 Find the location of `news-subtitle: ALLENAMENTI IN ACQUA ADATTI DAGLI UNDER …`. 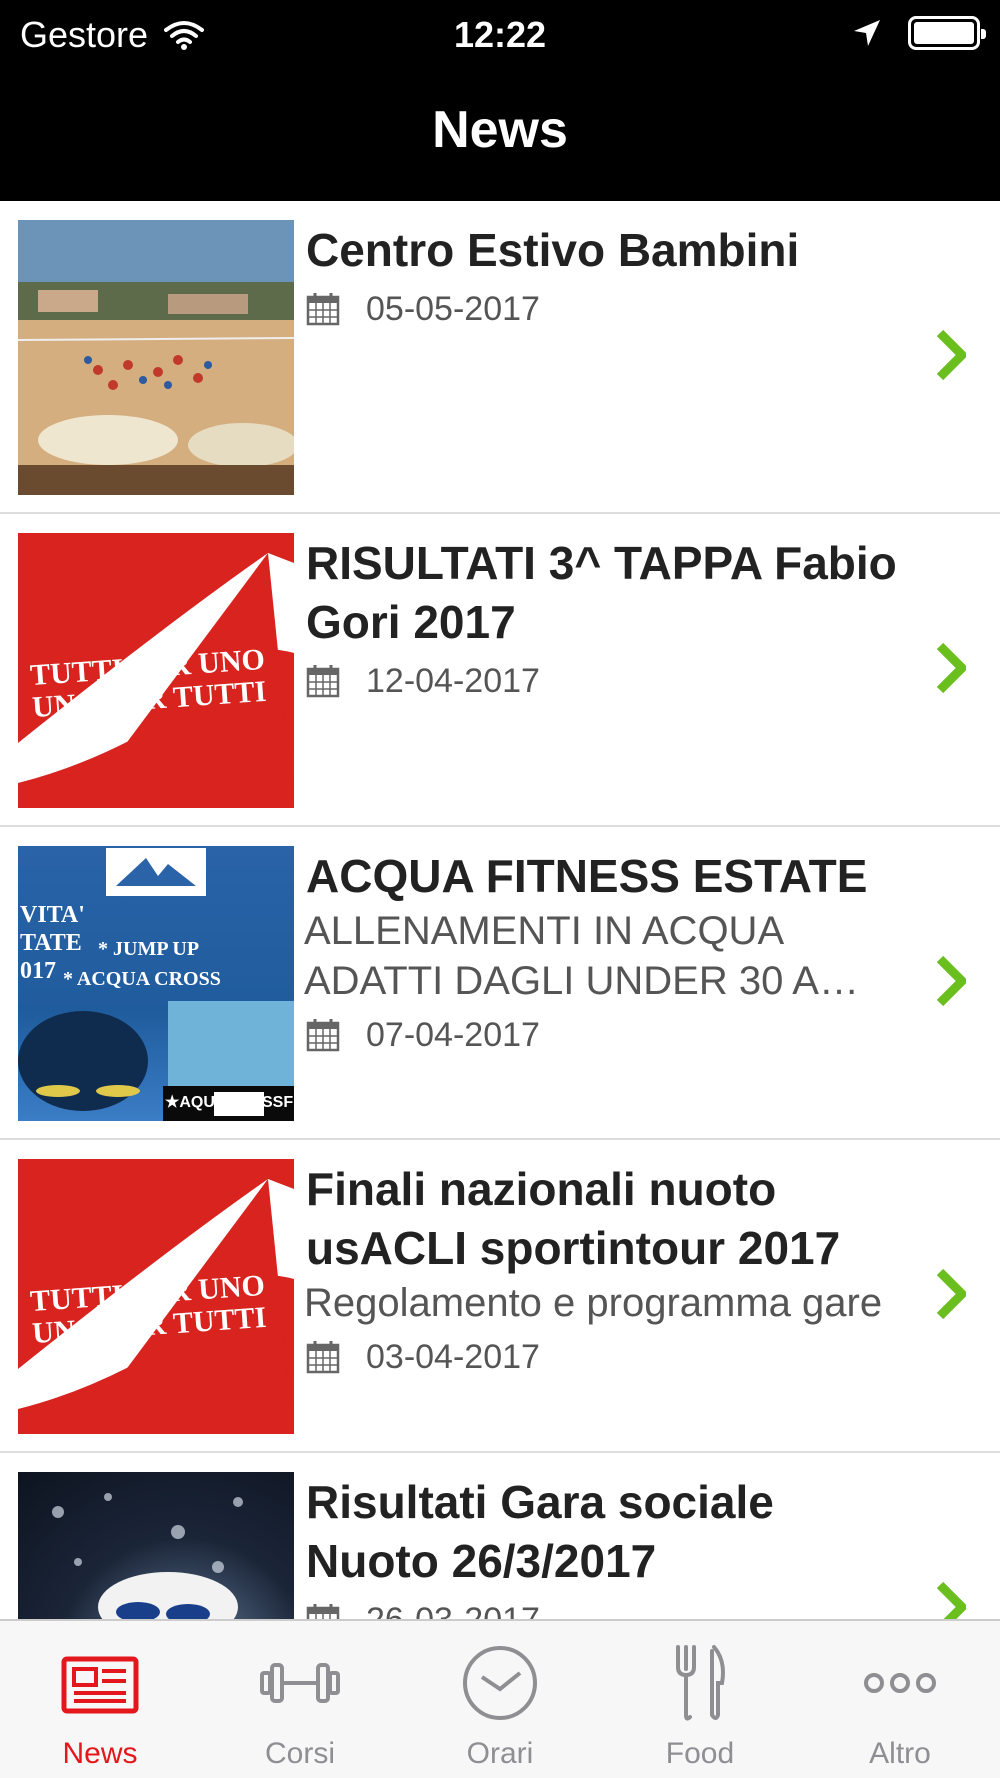

news-subtitle: ALLENAMENTI IN ACQUA ADATTI DAGLI UNDER … is located at coordinates (581, 956).